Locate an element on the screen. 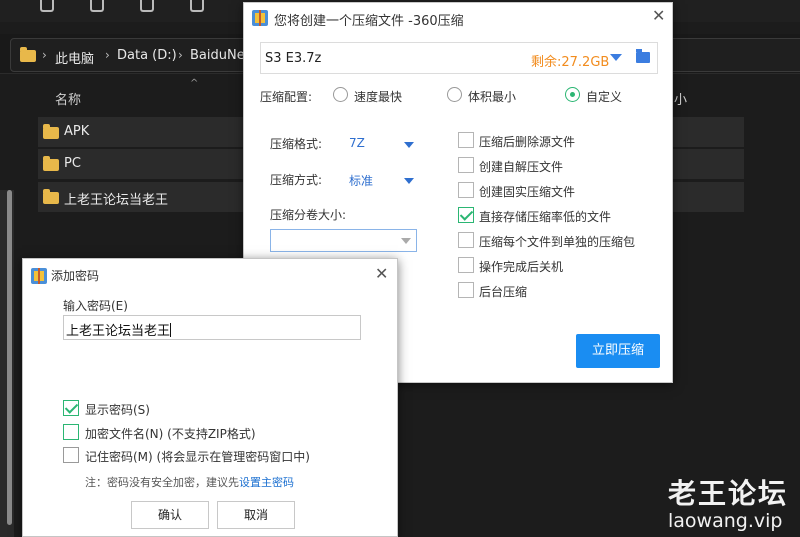  column-header-name: 名称 is located at coordinates (68, 98).